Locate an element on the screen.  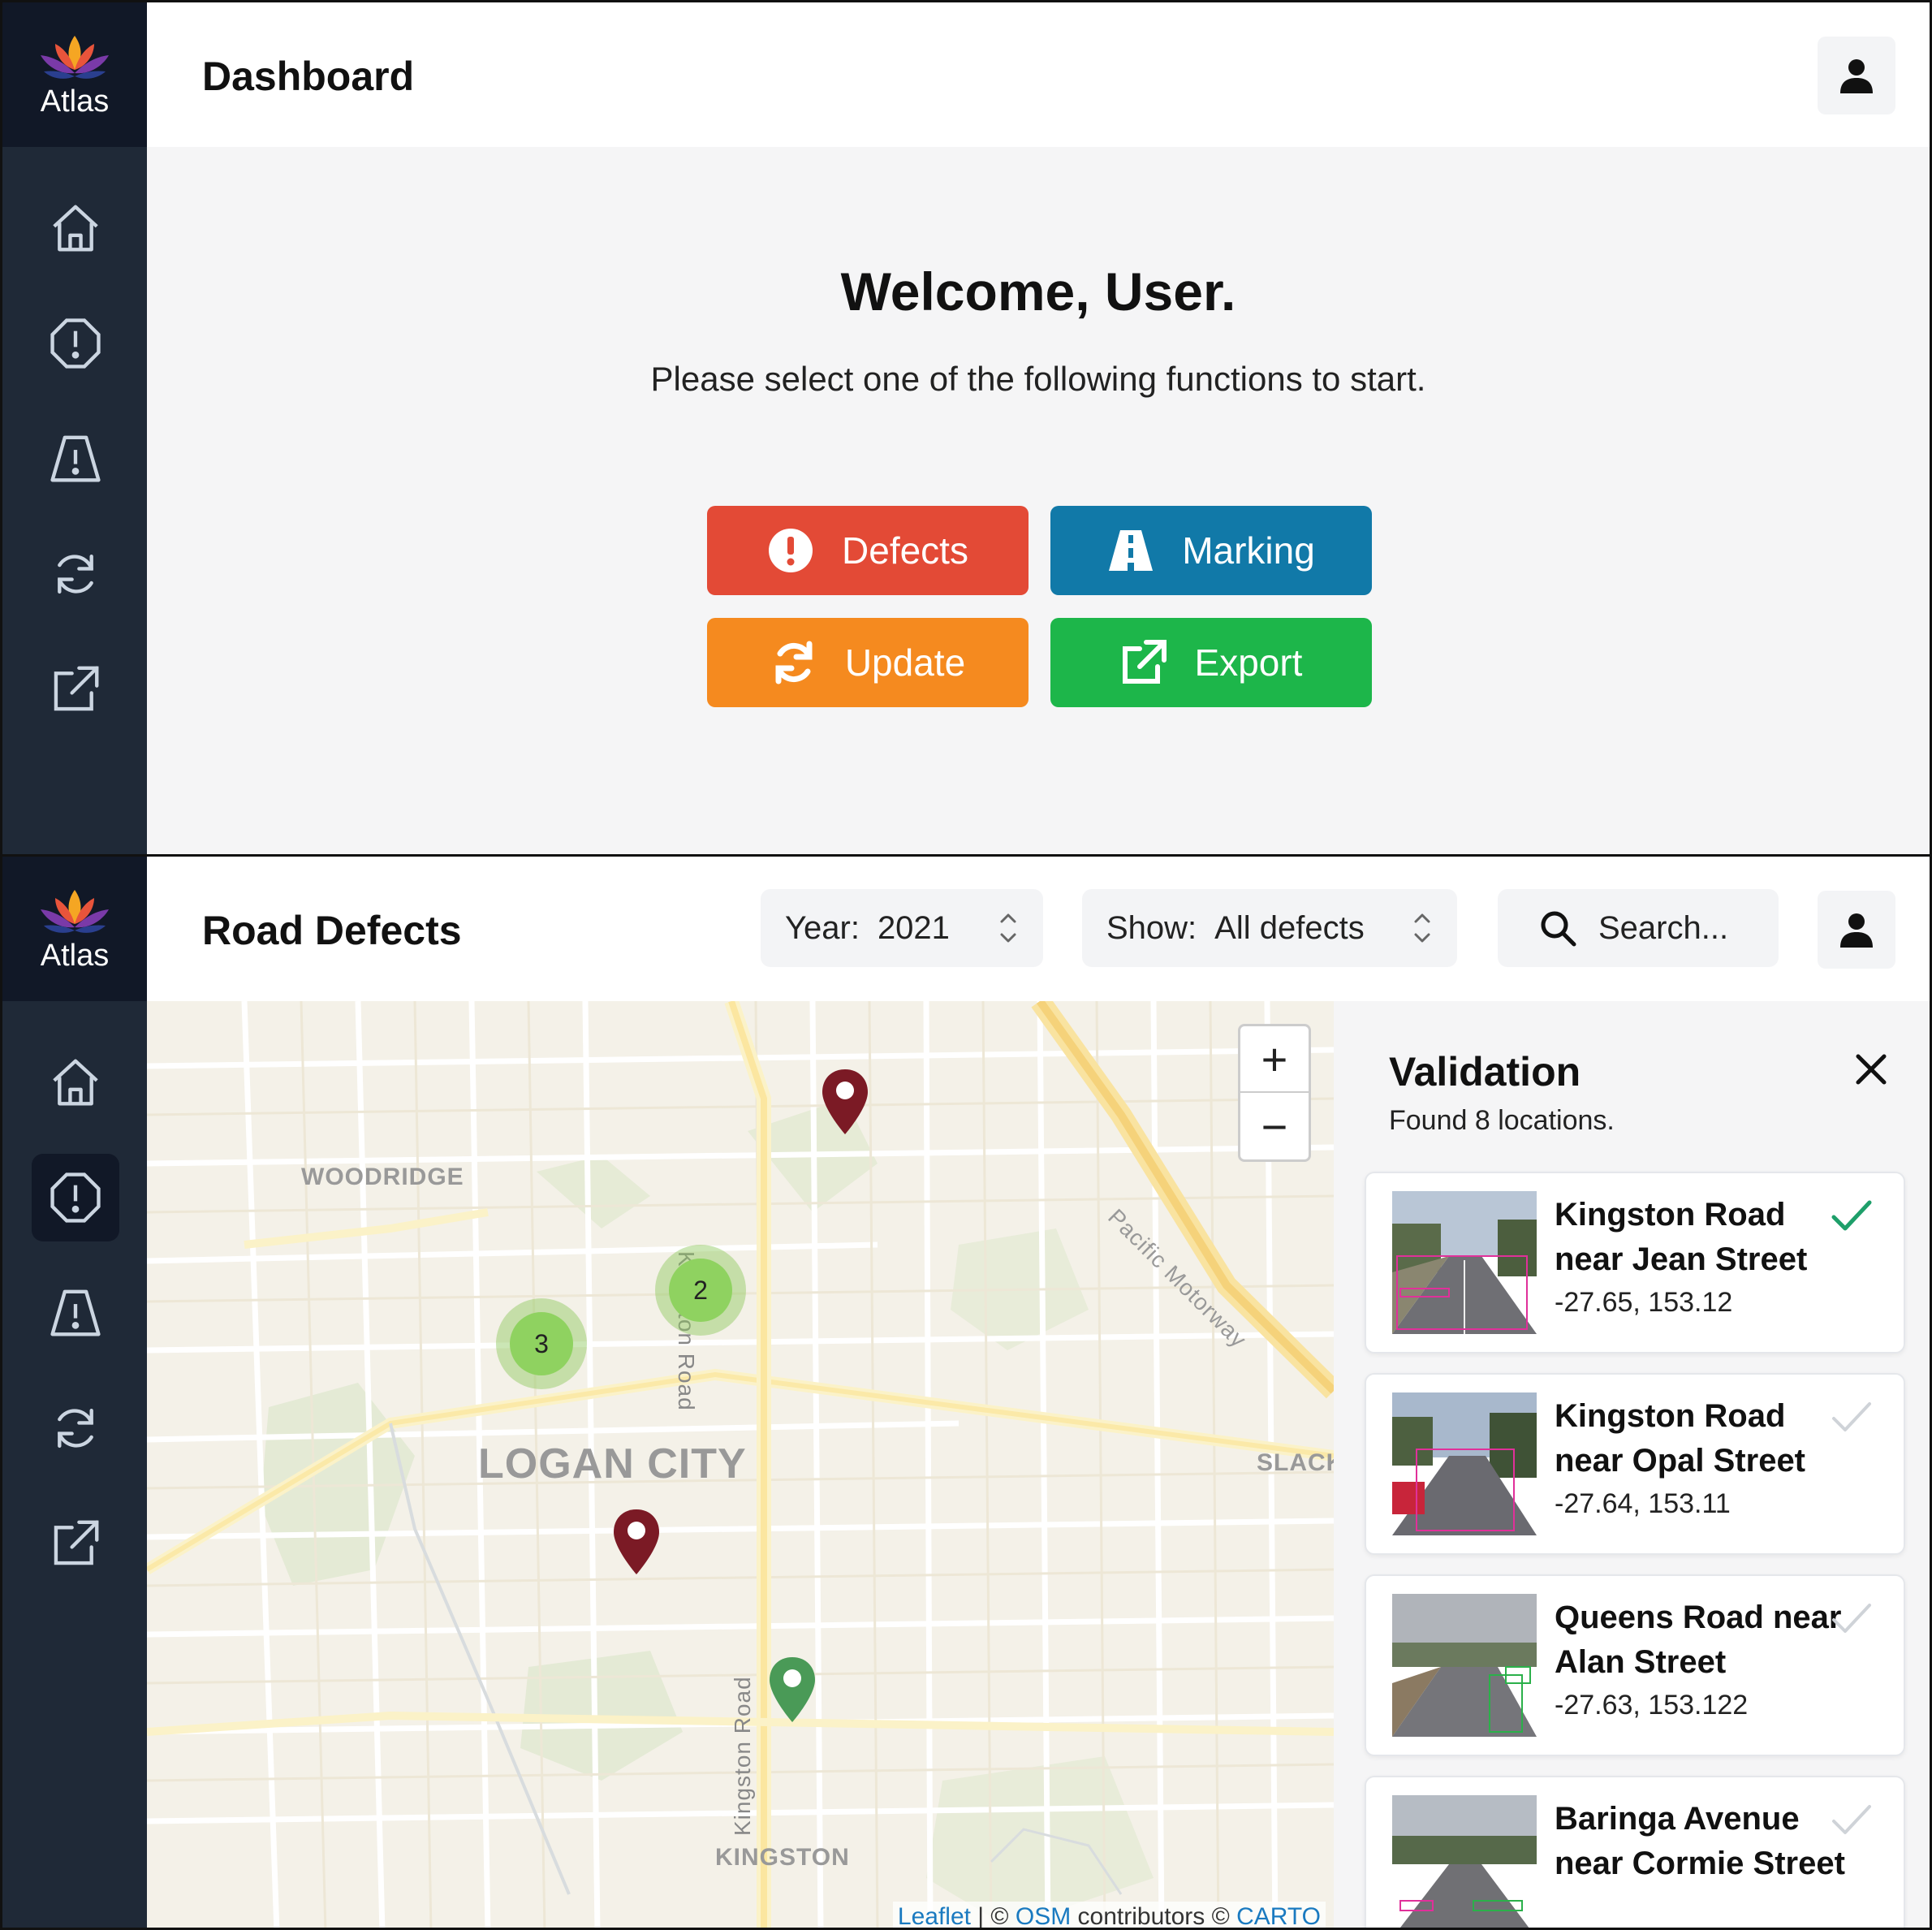
user-icon is located at coordinates (1856, 76).